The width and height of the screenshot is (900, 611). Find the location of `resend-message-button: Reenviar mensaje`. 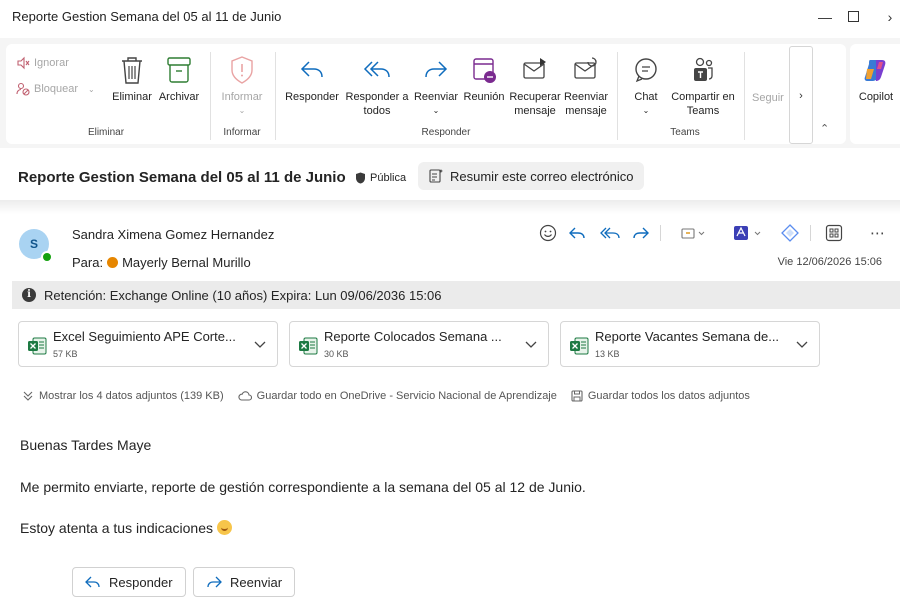

resend-message-button: Reenviar mensaje is located at coordinates (586, 86).